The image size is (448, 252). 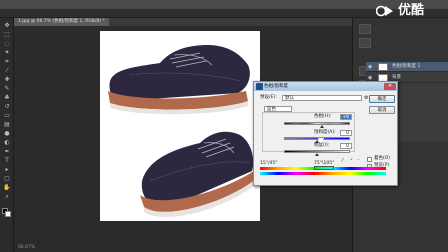 What do you see at coordinates (317, 154) in the screenshot?
I see `lightness-slider-thumb` at bounding box center [317, 154].